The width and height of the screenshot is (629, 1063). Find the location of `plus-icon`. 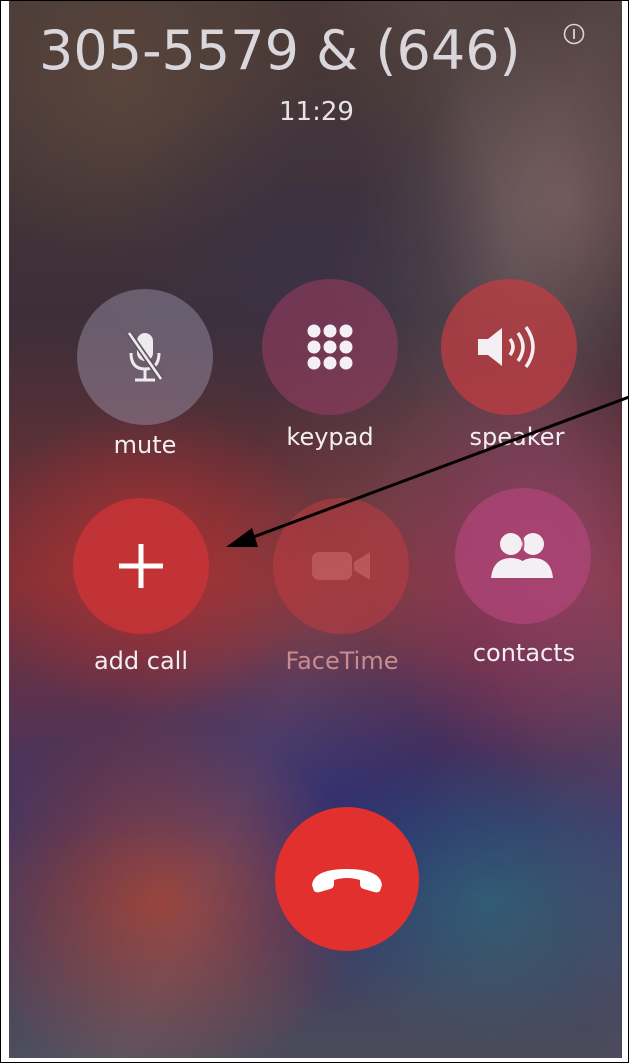

plus-icon is located at coordinates (141, 566).